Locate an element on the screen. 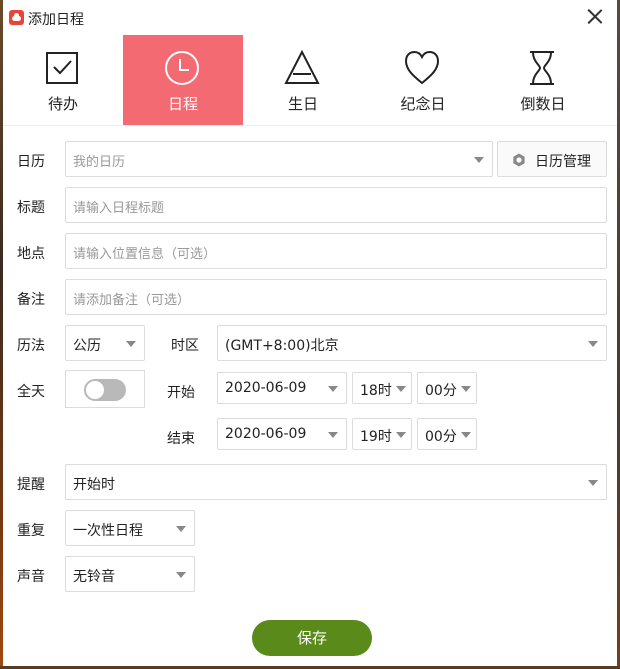  tab-anniversary: 纪念日 is located at coordinates (423, 80).